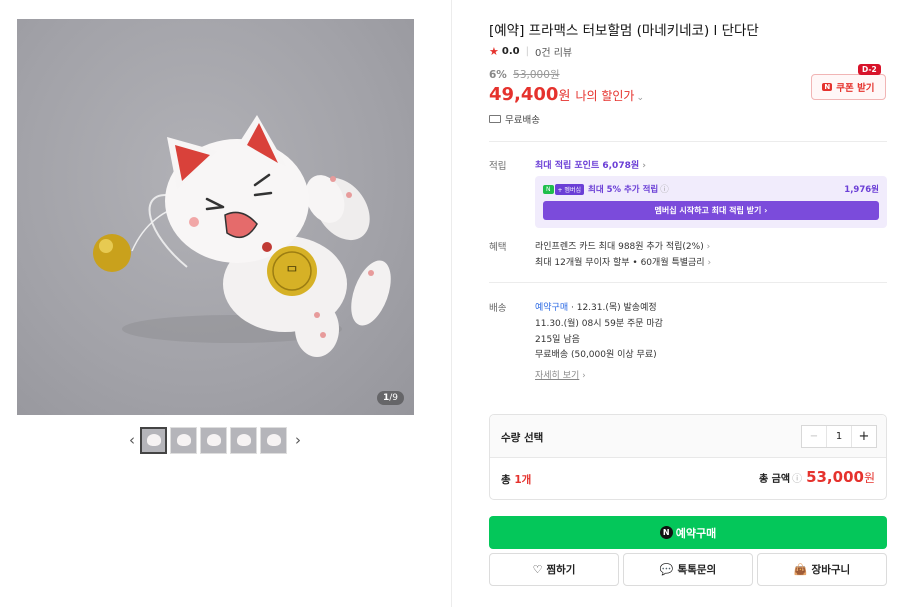 This screenshot has height=607, width=900. I want to click on figure-illustration: ᄆ, so click(242, 236).